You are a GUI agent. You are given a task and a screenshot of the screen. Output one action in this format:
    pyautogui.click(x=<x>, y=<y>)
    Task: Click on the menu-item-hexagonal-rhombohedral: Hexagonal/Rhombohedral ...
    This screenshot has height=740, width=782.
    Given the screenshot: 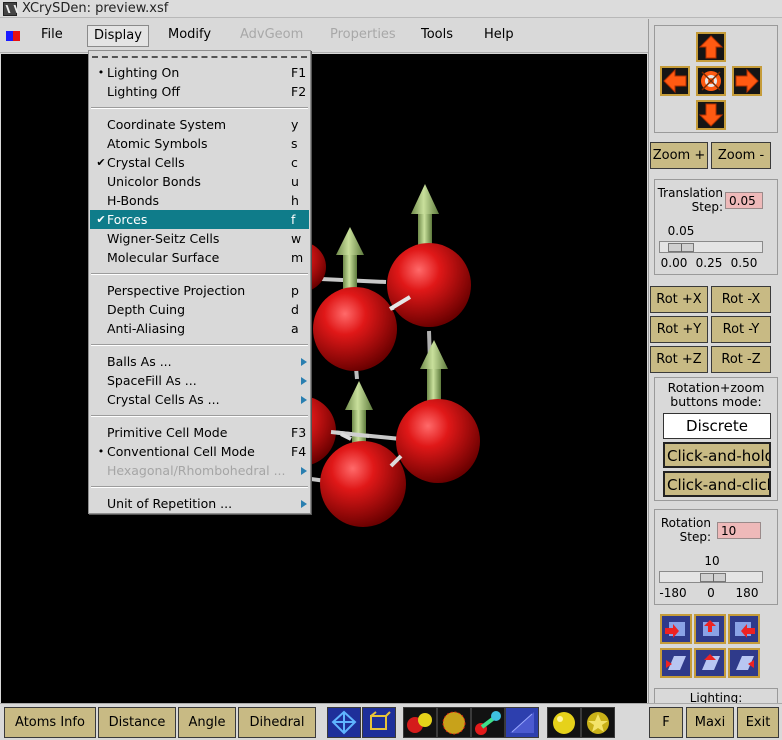 What is the action you would take?
    pyautogui.click(x=199, y=470)
    